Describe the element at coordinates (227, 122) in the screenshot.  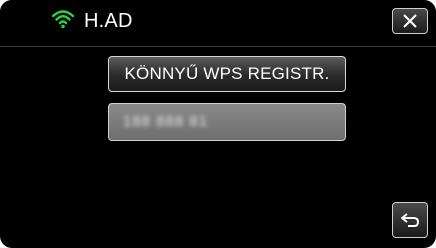
I see `wps-pin-field: 188 888 81` at that location.